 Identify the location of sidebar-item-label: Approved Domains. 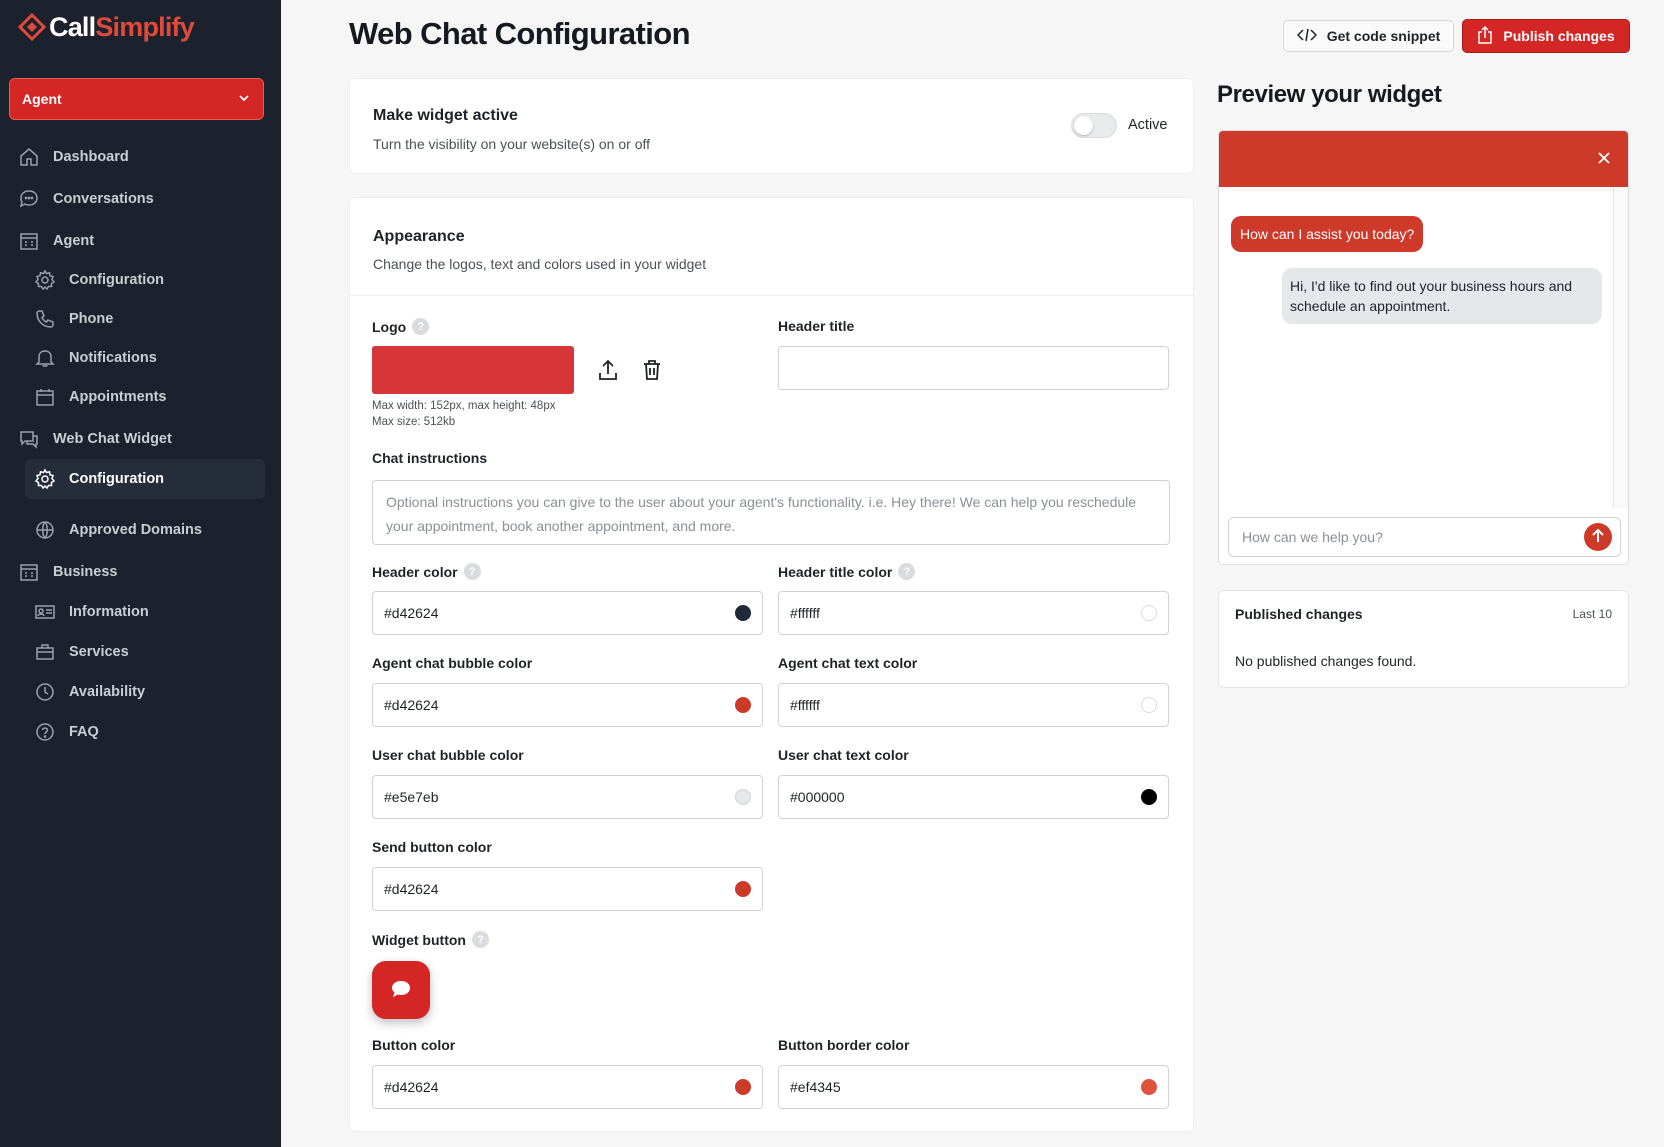
(135, 530).